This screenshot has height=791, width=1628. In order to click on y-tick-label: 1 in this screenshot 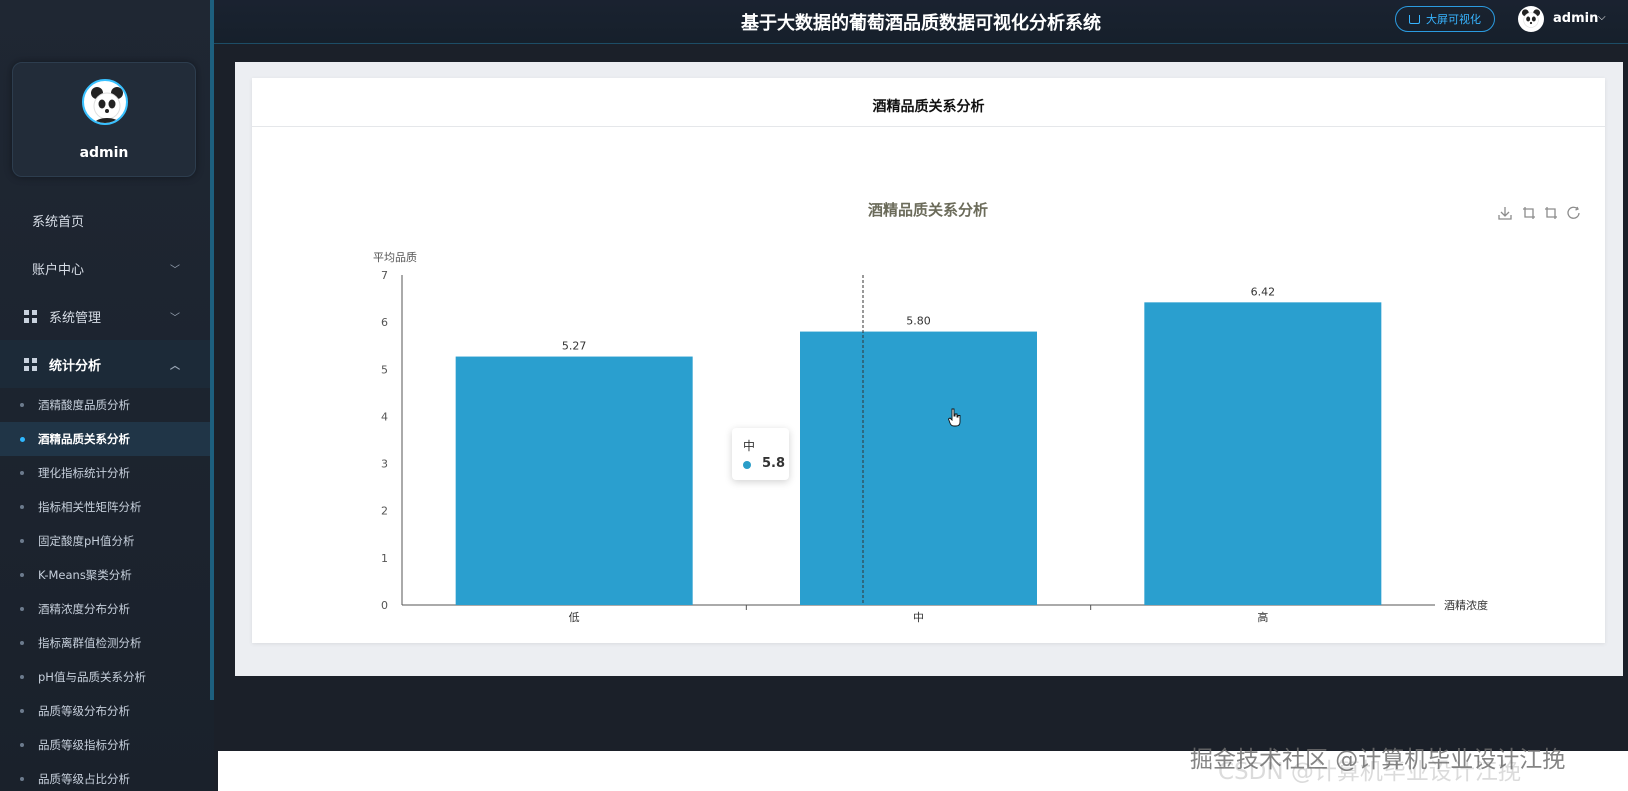, I will do `click(384, 558)`.